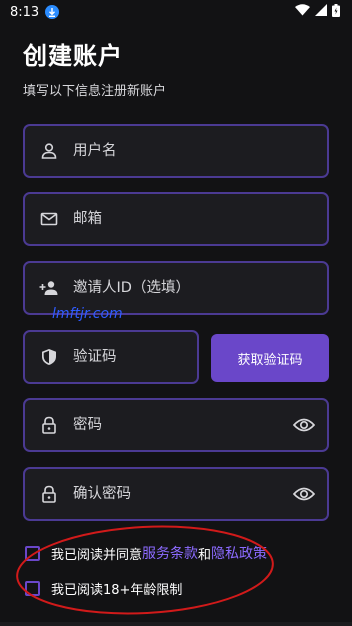 Image resolution: width=352 pixels, height=626 pixels. I want to click on page-title: 创建账户, so click(73, 56).